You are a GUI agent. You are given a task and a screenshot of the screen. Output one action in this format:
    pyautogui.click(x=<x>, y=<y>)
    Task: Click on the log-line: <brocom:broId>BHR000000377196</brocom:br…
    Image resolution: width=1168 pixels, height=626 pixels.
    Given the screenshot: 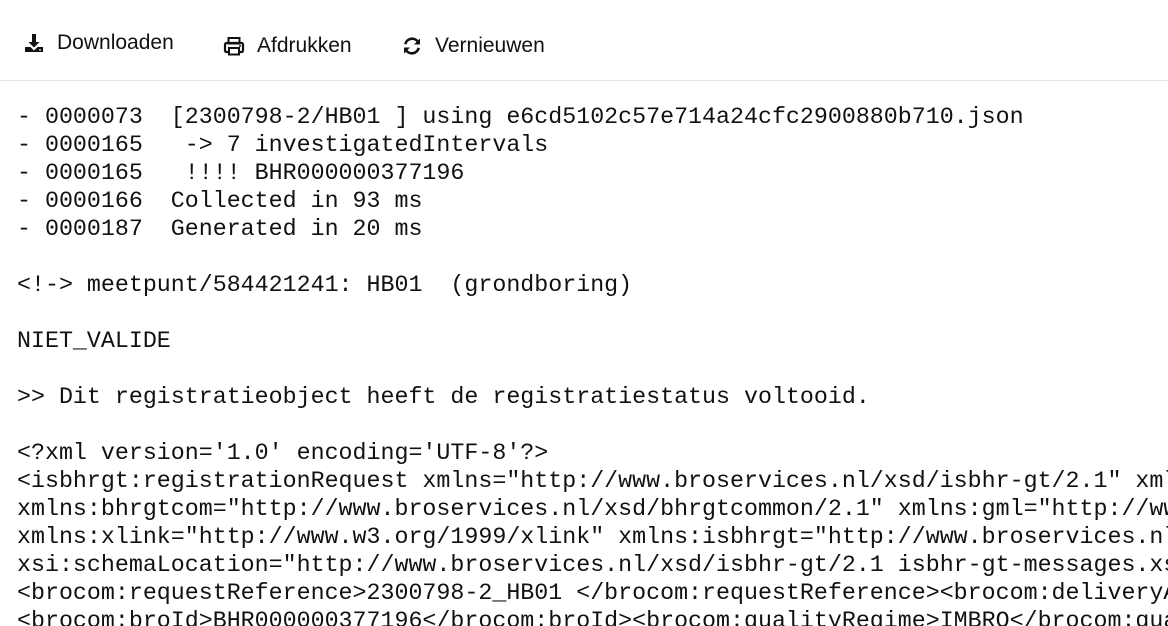 What is the action you would take?
    pyautogui.click(x=592, y=617)
    